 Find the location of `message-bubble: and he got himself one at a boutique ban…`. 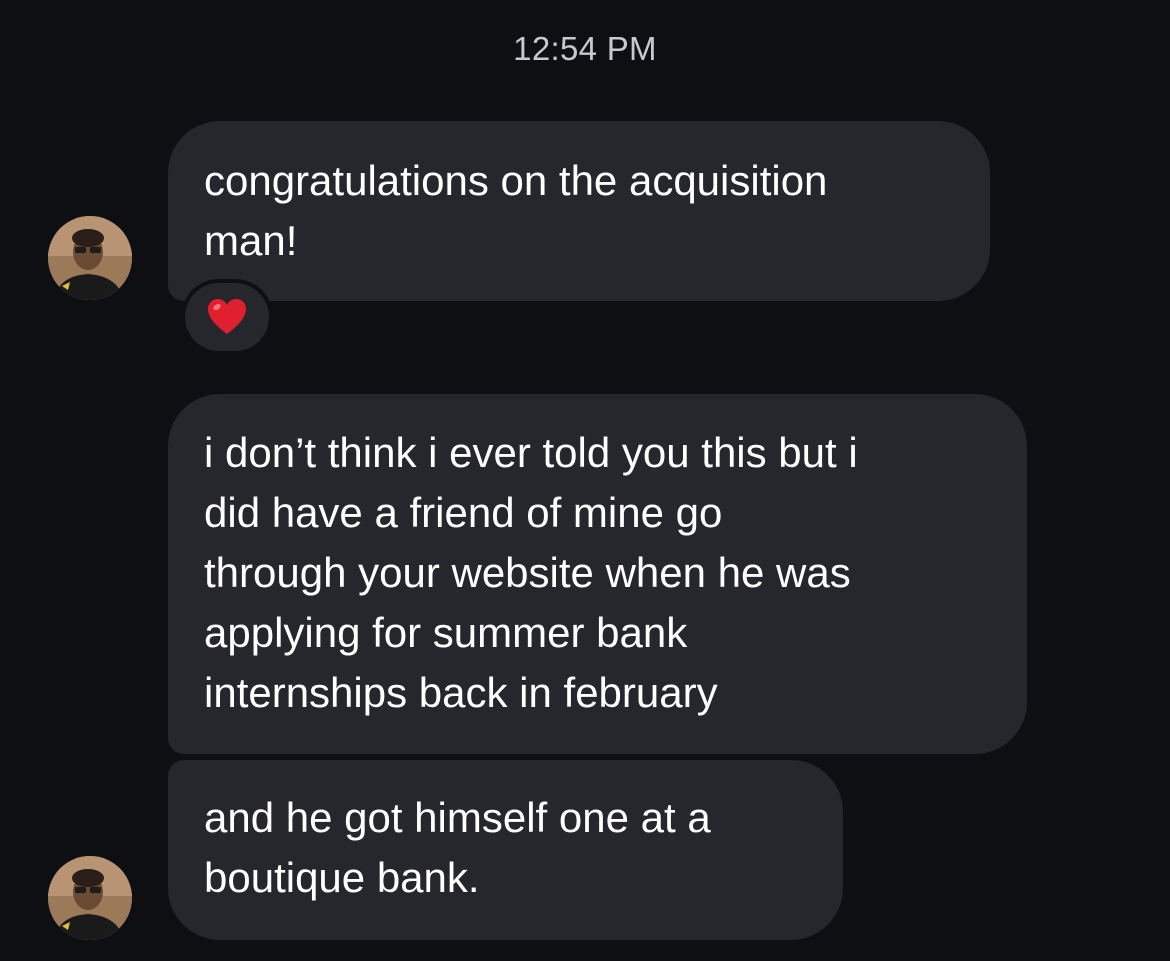

message-bubble: and he got himself one at a boutique ban… is located at coordinates (505, 850).